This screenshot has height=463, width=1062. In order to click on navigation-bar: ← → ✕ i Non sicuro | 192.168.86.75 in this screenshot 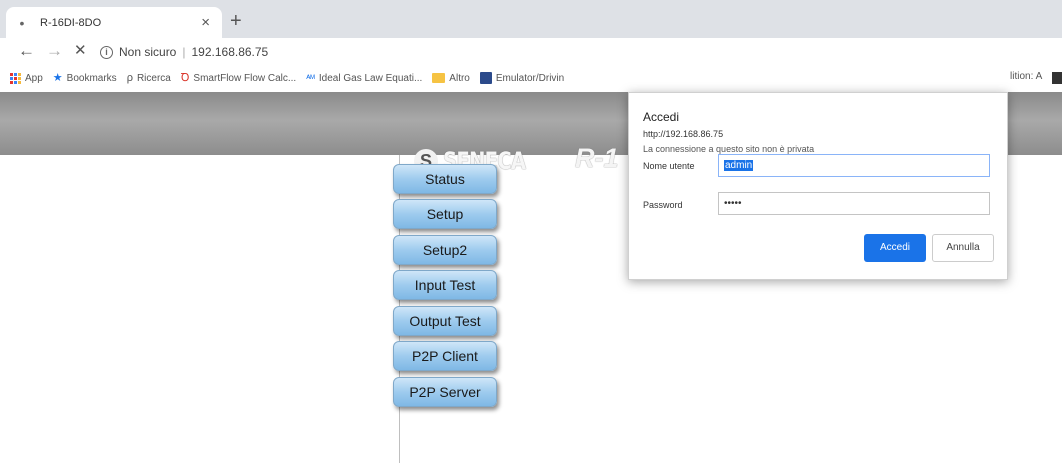, I will do `click(531, 52)`.